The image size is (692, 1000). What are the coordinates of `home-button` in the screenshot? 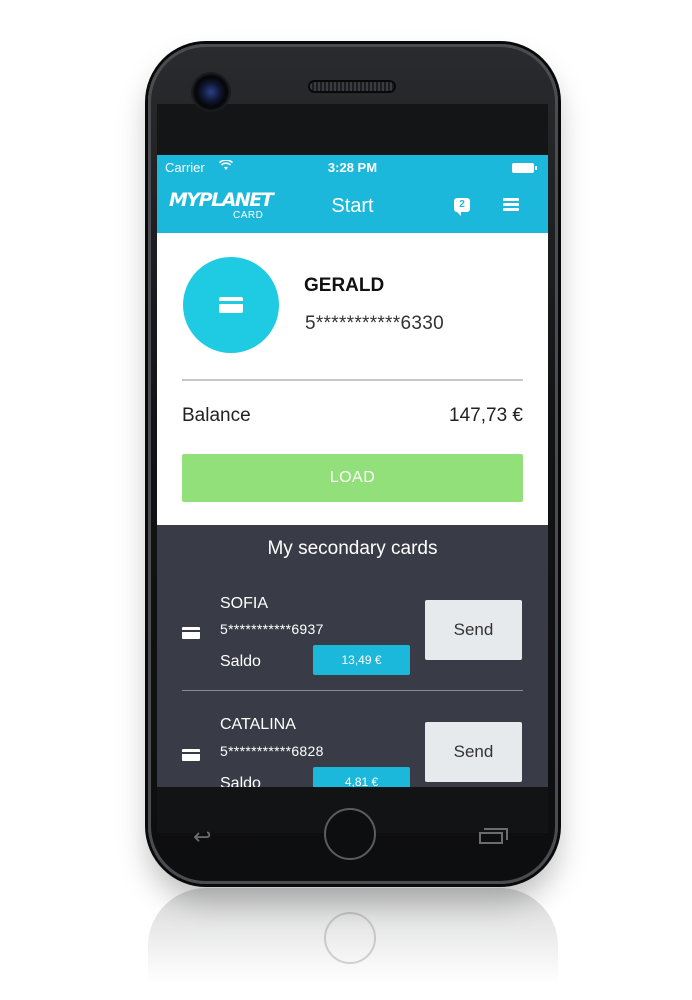 It's located at (350, 834).